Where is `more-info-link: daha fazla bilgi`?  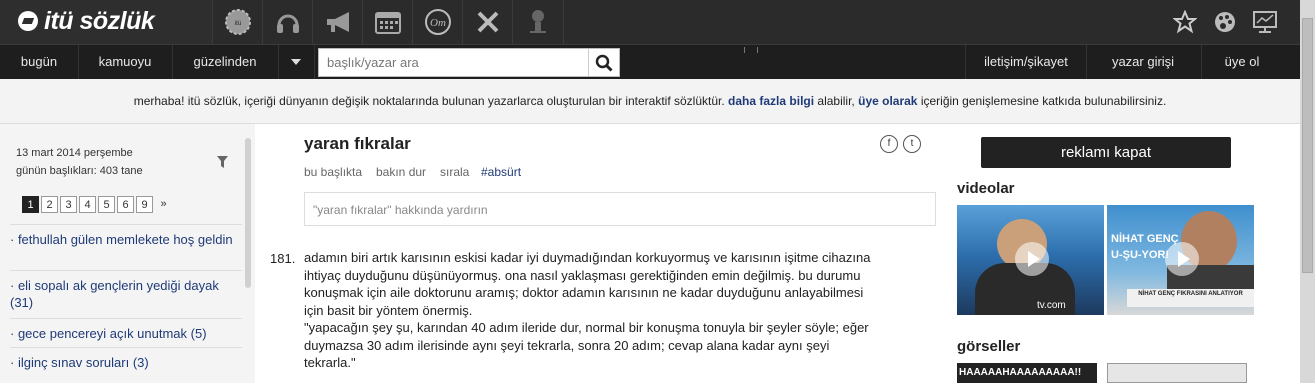 more-info-link: daha fazla bilgi is located at coordinates (771, 101).